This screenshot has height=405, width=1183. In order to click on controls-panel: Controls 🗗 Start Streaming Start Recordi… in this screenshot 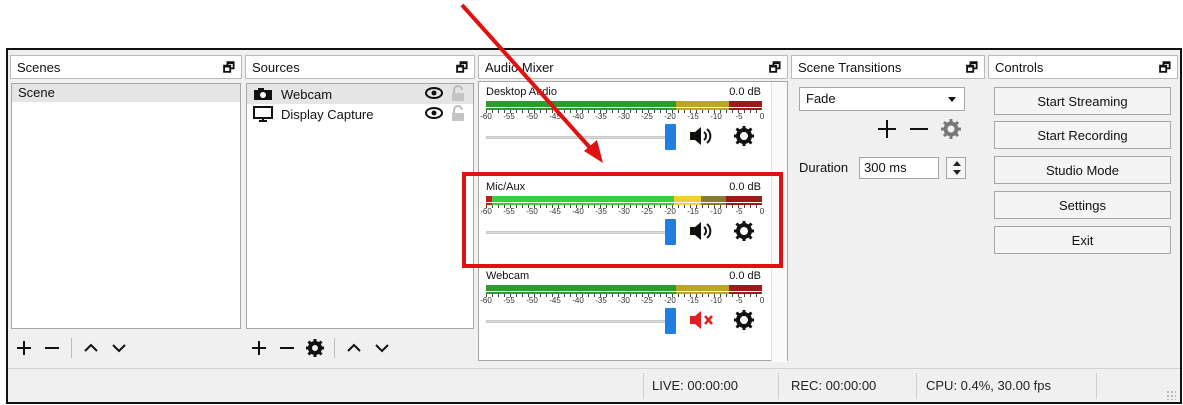, I will do `click(1083, 210)`.